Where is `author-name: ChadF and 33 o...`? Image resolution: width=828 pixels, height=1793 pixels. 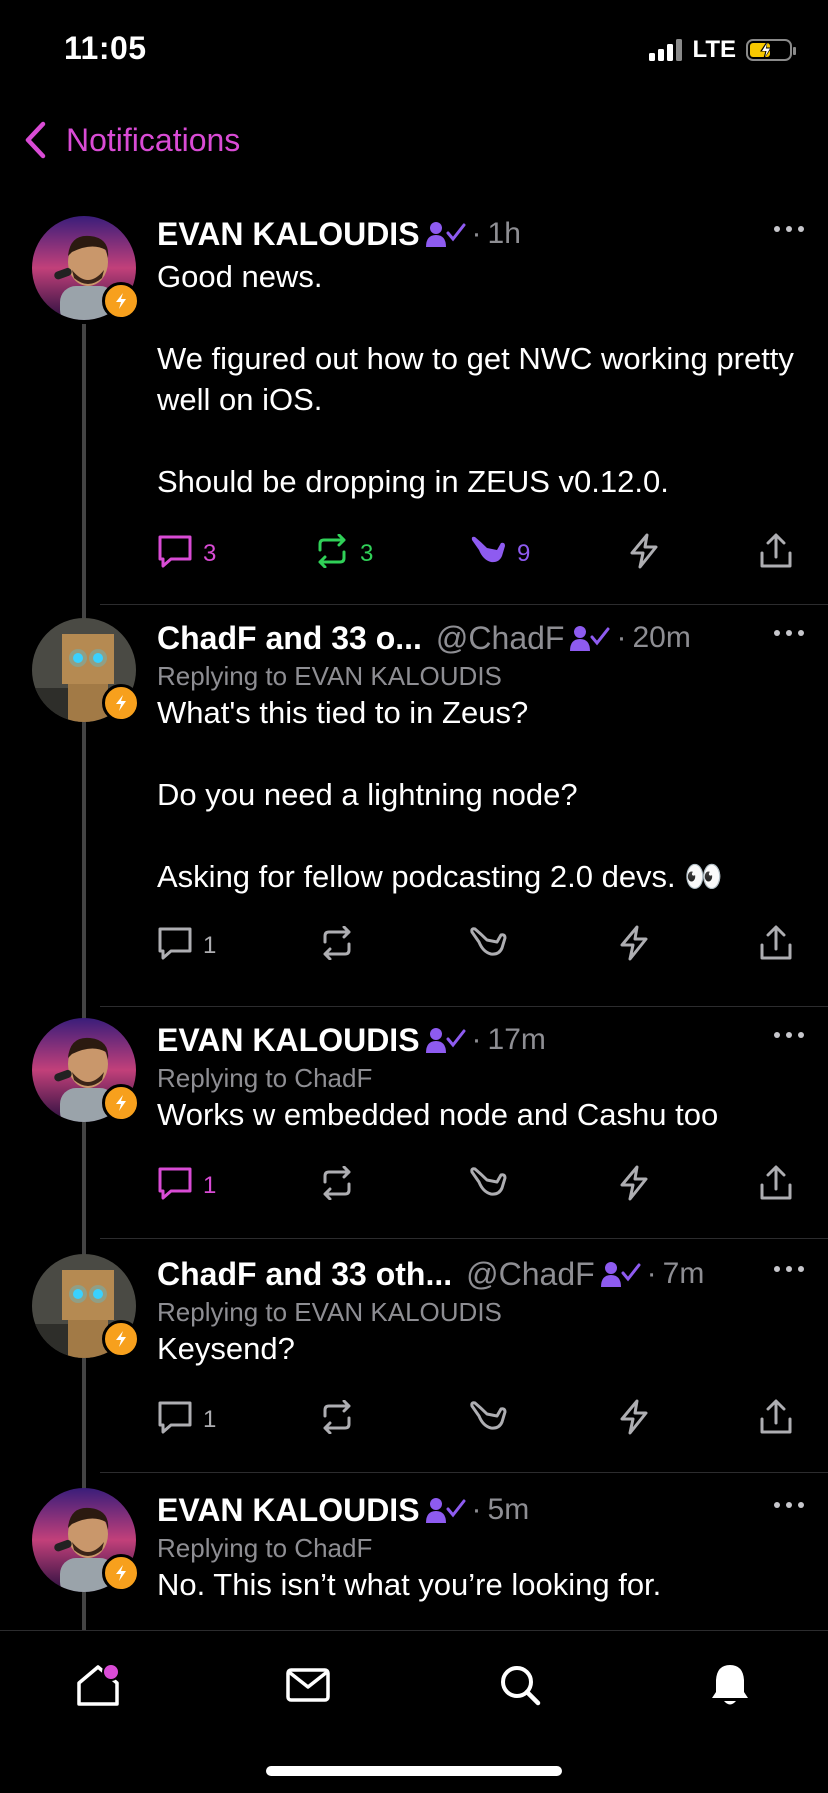 author-name: ChadF and 33 o... is located at coordinates (289, 638).